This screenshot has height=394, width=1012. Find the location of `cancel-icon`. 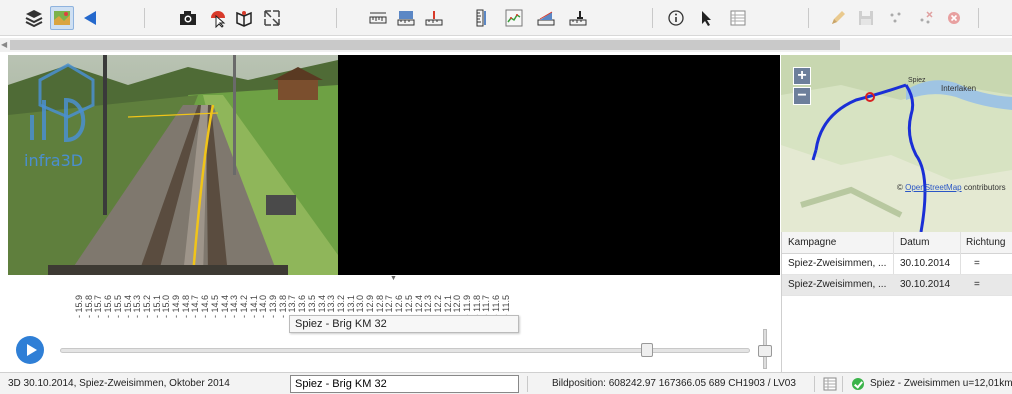

cancel-icon is located at coordinates (954, 18).